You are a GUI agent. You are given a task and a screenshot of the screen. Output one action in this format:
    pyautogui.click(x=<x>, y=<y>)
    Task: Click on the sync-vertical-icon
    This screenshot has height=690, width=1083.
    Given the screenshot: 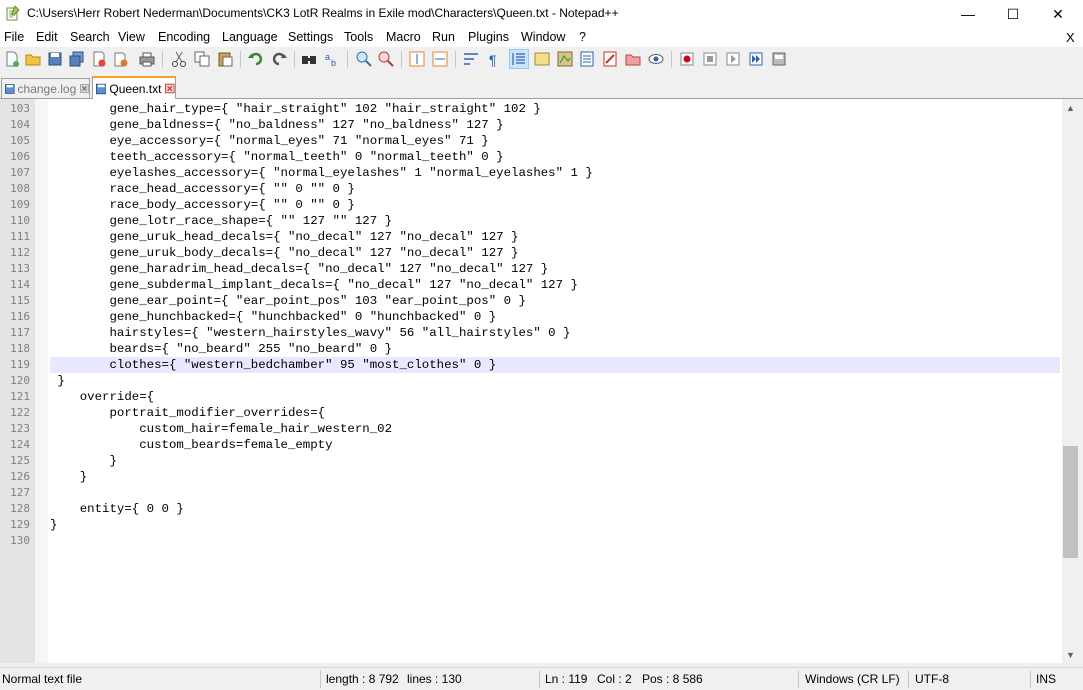 What is the action you would take?
    pyautogui.click(x=417, y=59)
    